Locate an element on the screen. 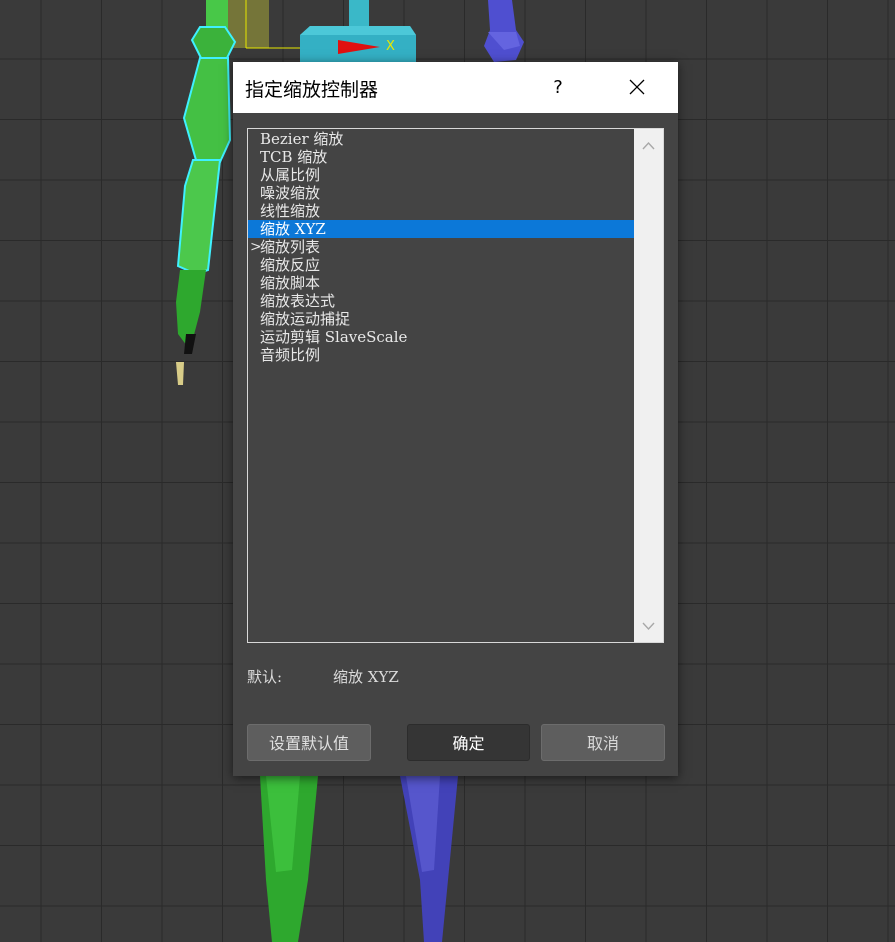 The height and width of the screenshot is (942, 895). green-leg-bone is located at coordinates (289, 859).